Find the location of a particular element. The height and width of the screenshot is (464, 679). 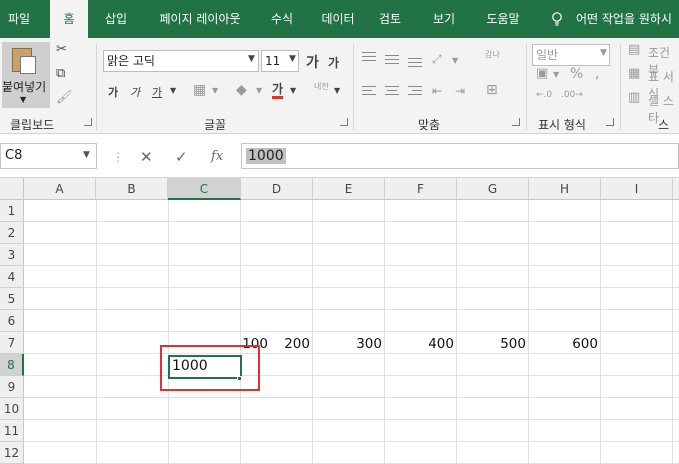

row-header-12: 12 is located at coordinates (12, 453).